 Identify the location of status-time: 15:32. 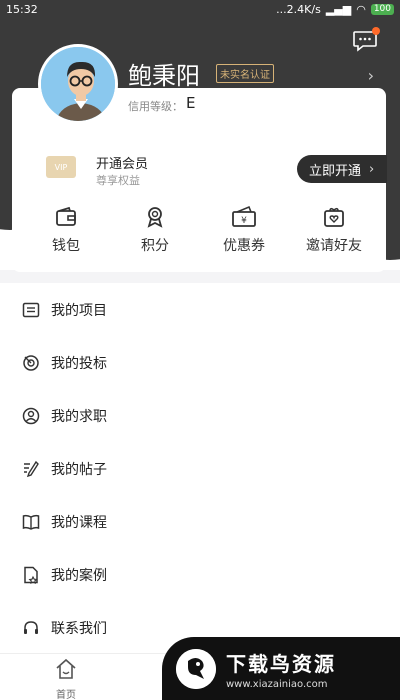
(22, 9).